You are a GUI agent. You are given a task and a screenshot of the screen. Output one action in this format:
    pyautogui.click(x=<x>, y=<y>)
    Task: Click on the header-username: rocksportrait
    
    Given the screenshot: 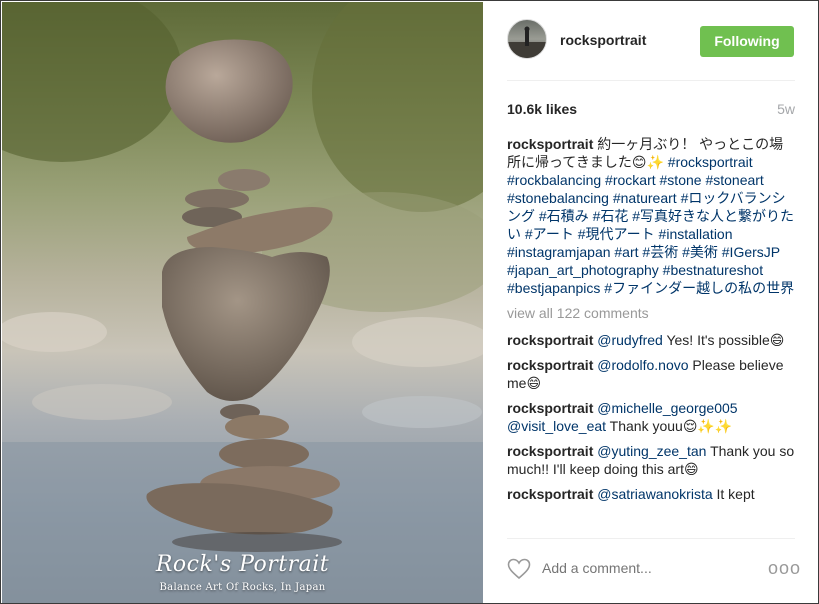 What is the action you would take?
    pyautogui.click(x=603, y=40)
    